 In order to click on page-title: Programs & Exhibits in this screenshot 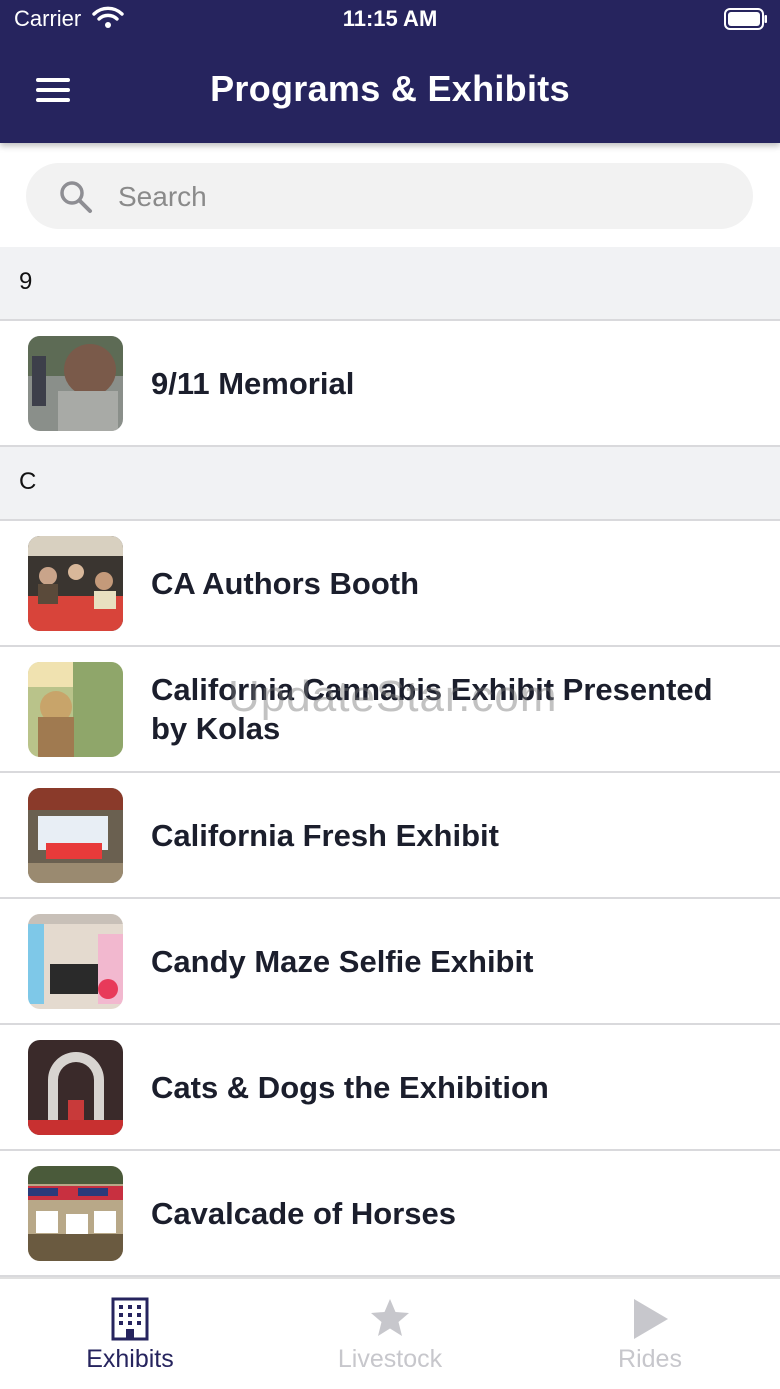, I will do `click(390, 88)`.